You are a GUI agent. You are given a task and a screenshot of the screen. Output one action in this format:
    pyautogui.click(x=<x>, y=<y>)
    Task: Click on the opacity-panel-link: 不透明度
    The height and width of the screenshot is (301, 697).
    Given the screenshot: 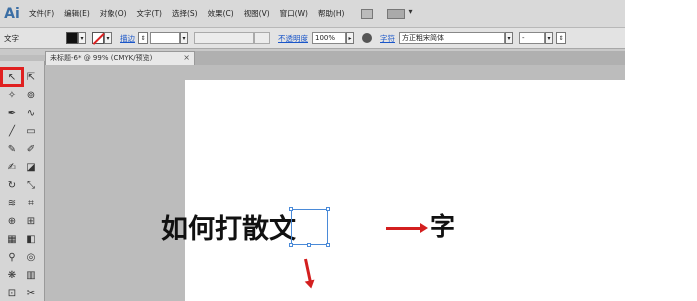 What is the action you would take?
    pyautogui.click(x=293, y=38)
    